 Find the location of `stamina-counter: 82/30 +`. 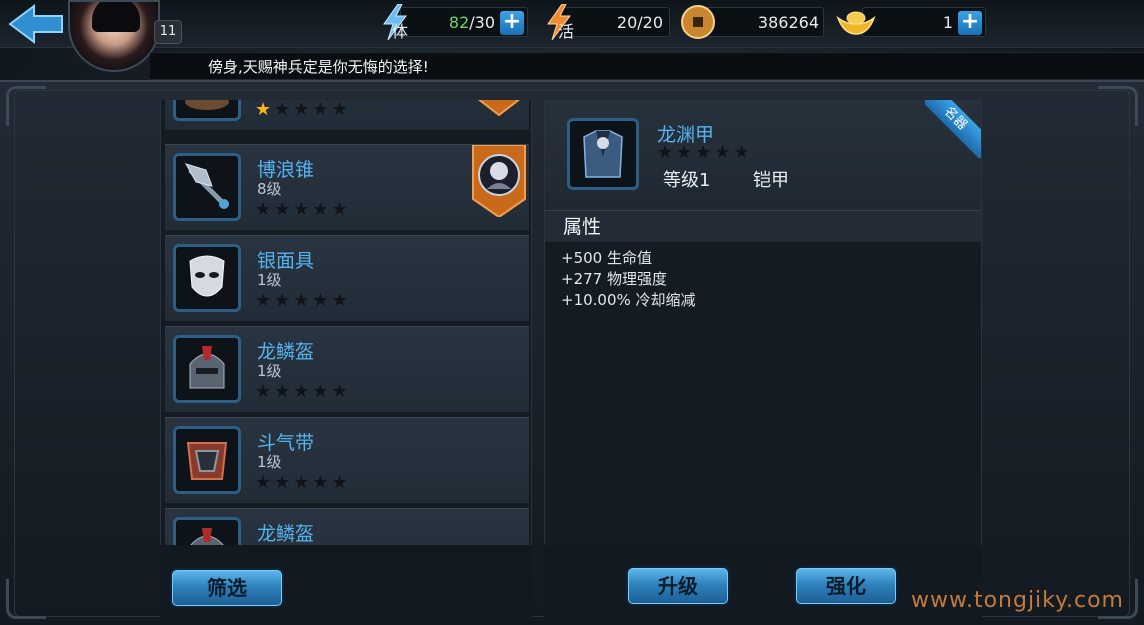

stamina-counter: 82/30 + is located at coordinates (464, 22).